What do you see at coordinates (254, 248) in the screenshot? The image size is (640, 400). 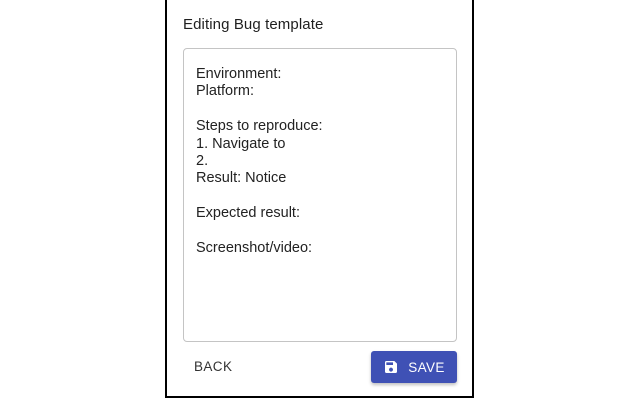 I see `editor-line: Screenshot/video:` at bounding box center [254, 248].